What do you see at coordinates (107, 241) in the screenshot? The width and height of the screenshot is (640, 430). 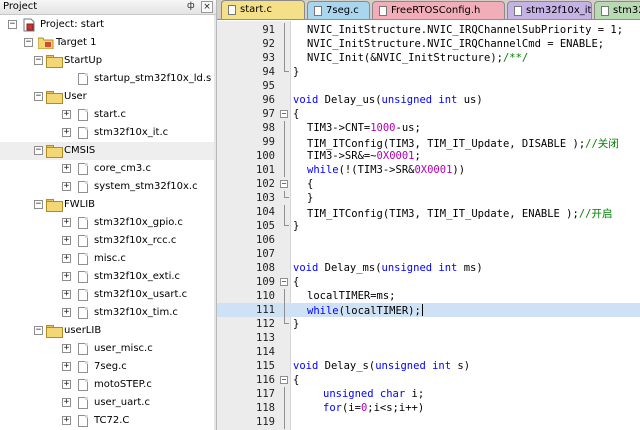 I see `tree-item: + stm32f10x_rcc.c` at bounding box center [107, 241].